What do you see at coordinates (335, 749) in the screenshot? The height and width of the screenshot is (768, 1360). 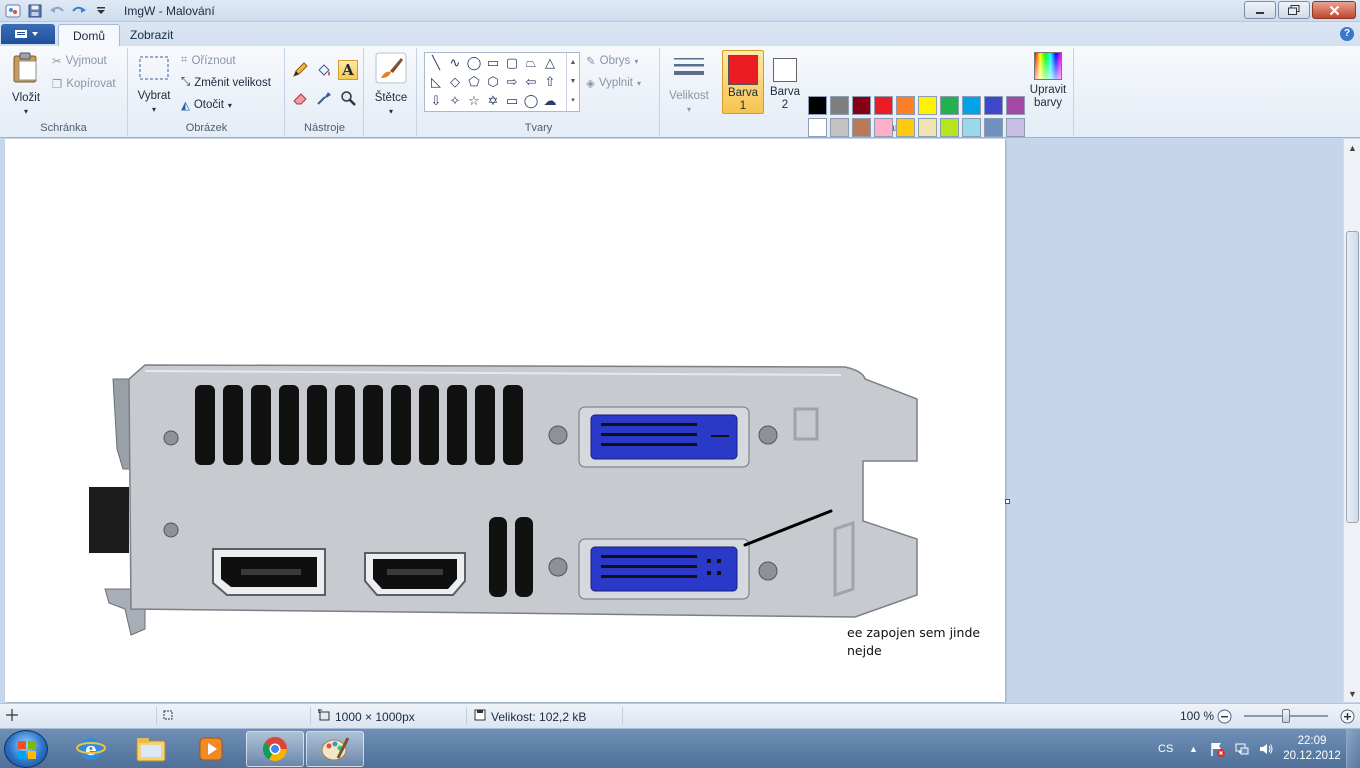 I see `taskbar-paint` at bounding box center [335, 749].